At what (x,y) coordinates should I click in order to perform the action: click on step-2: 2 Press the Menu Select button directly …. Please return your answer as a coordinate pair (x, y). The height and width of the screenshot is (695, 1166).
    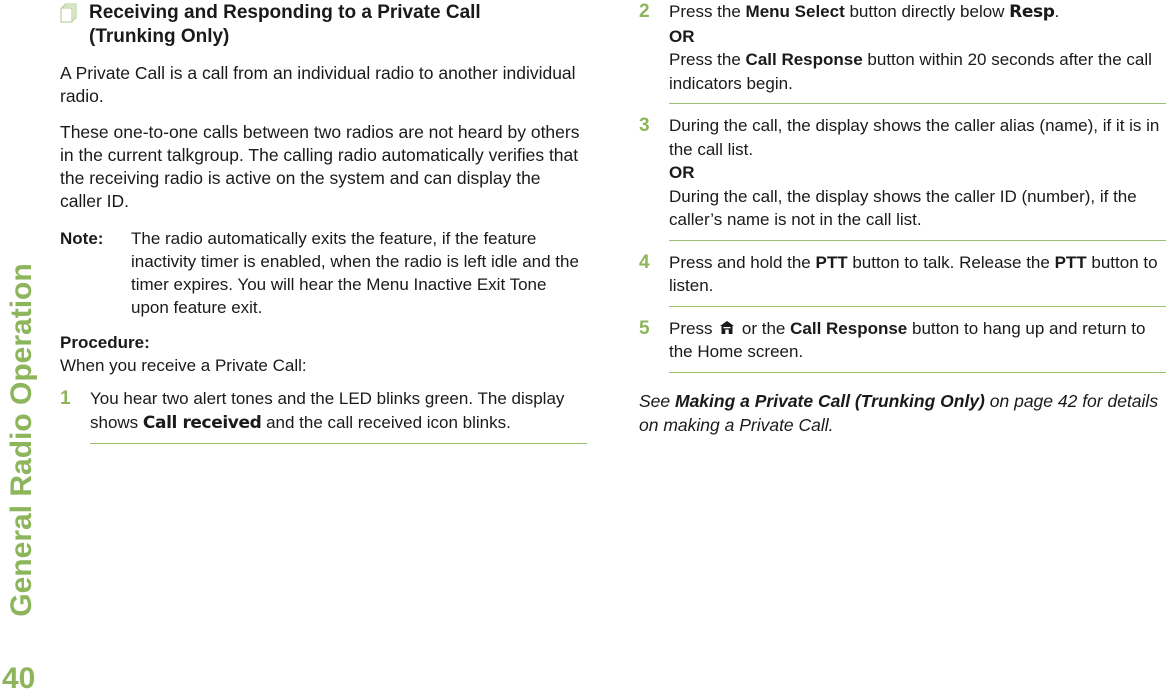
    Looking at the image, I should click on (902, 52).